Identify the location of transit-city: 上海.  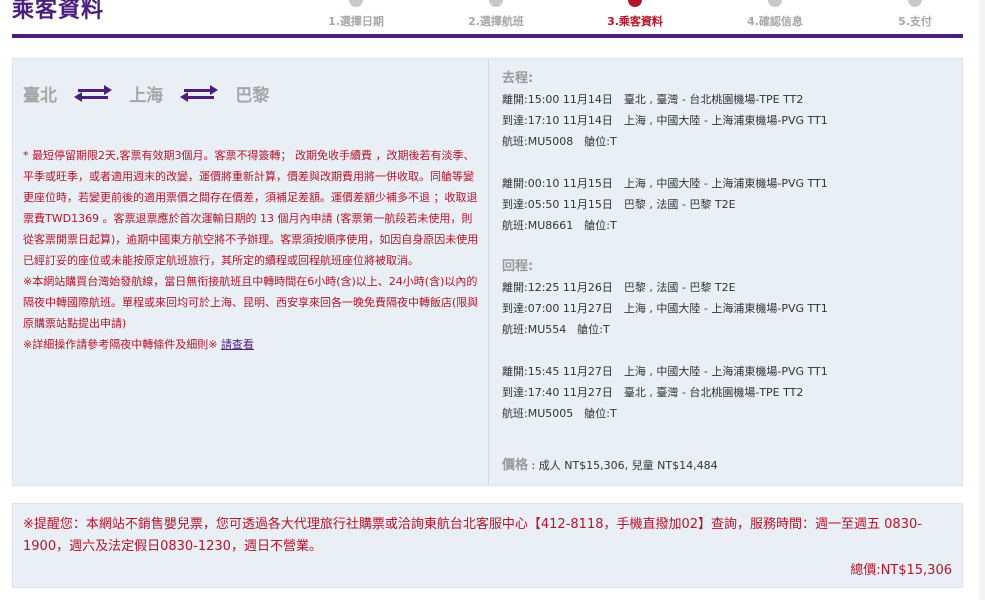
(146, 96).